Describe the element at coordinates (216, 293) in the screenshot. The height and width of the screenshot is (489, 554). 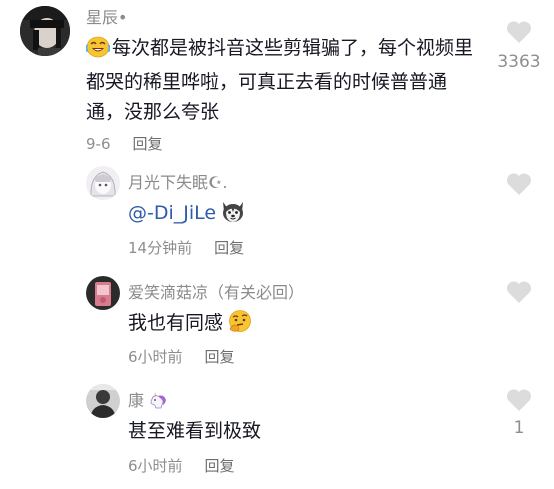
I see `reply-author: 爱笑滴菇凉（有关必回）` at that location.